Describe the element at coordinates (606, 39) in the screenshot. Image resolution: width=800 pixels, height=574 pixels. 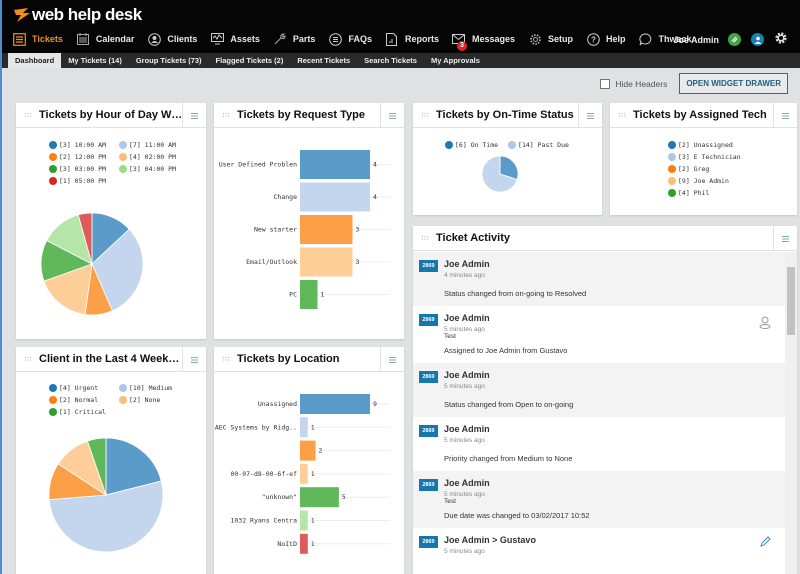
I see `nav-item-help: ? Help` at that location.